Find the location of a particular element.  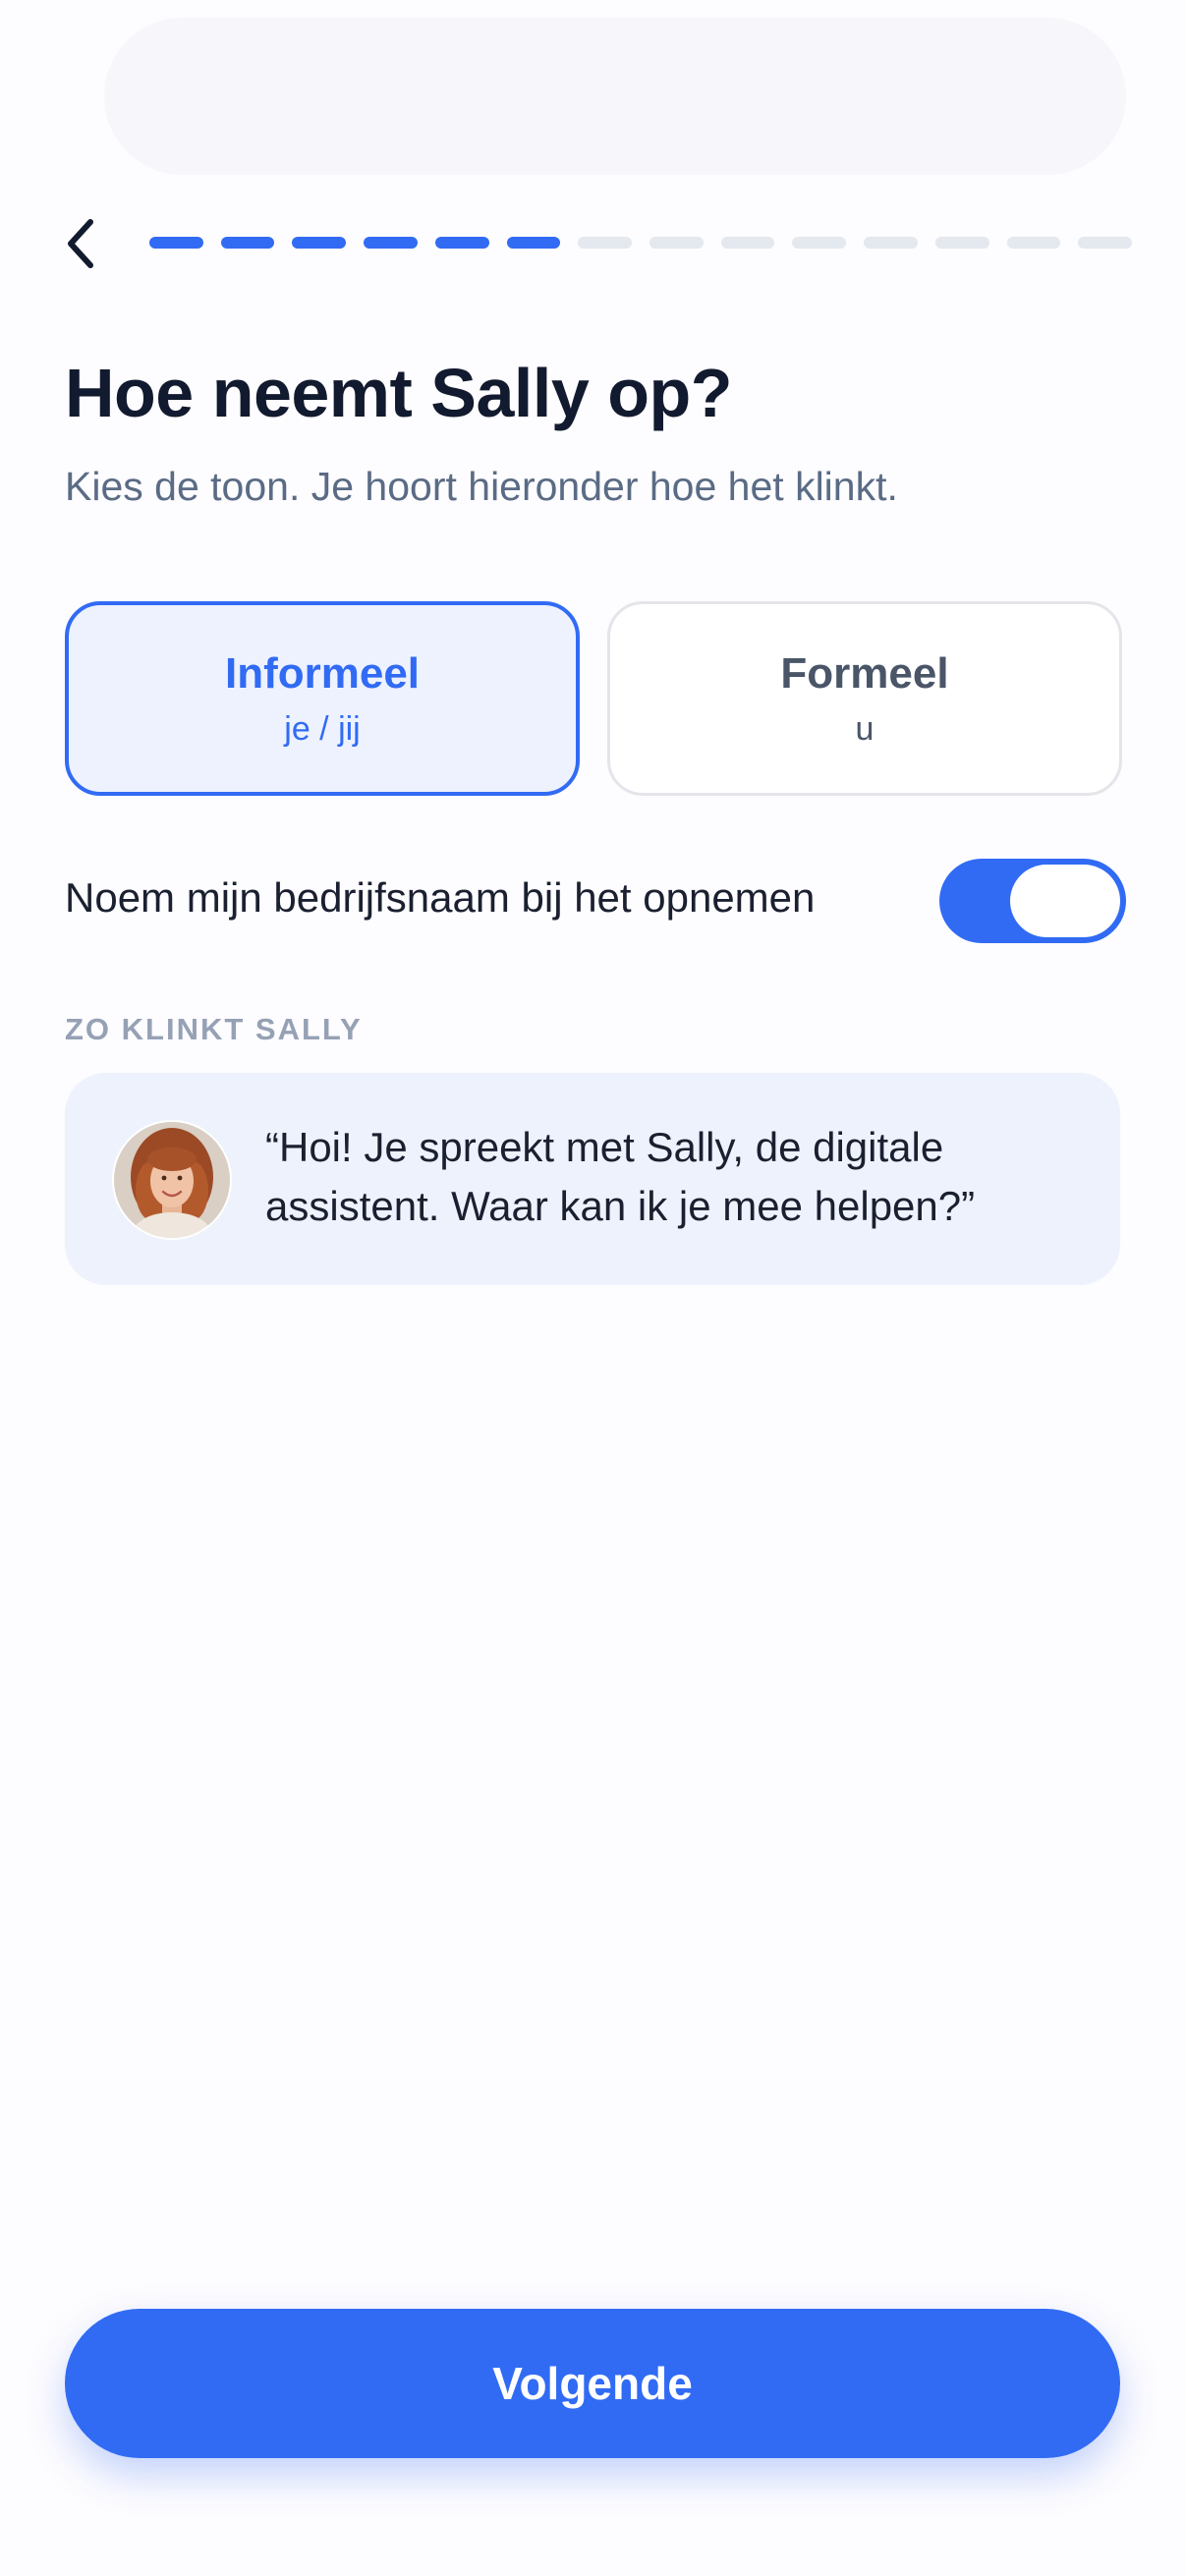

next-button: Volgende is located at coordinates (592, 2383).